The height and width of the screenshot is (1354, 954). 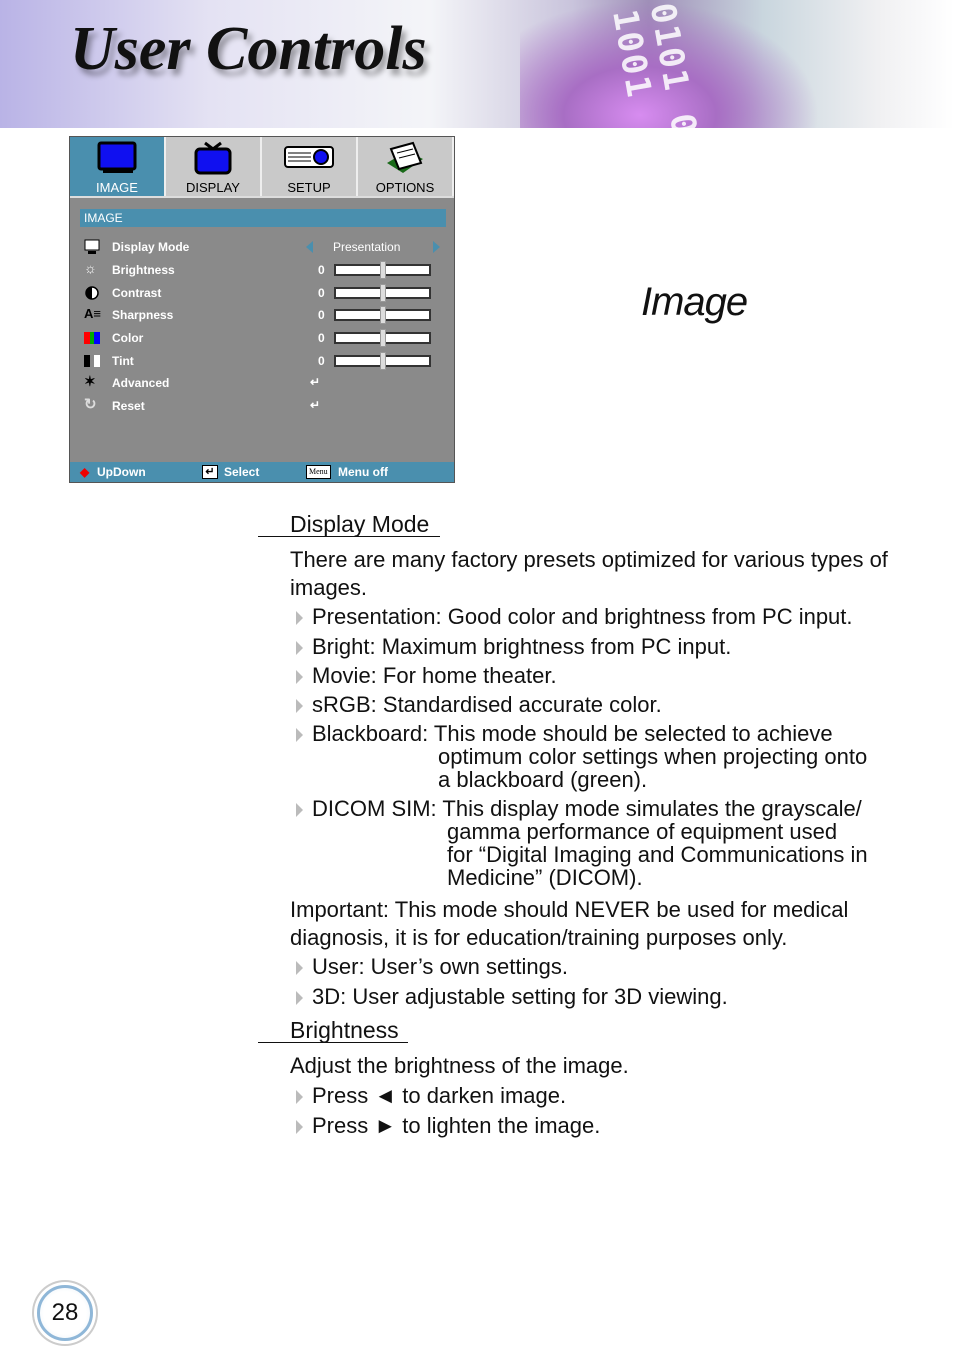 What do you see at coordinates (213, 187) in the screenshot?
I see `tab-label: DISPLAY` at bounding box center [213, 187].